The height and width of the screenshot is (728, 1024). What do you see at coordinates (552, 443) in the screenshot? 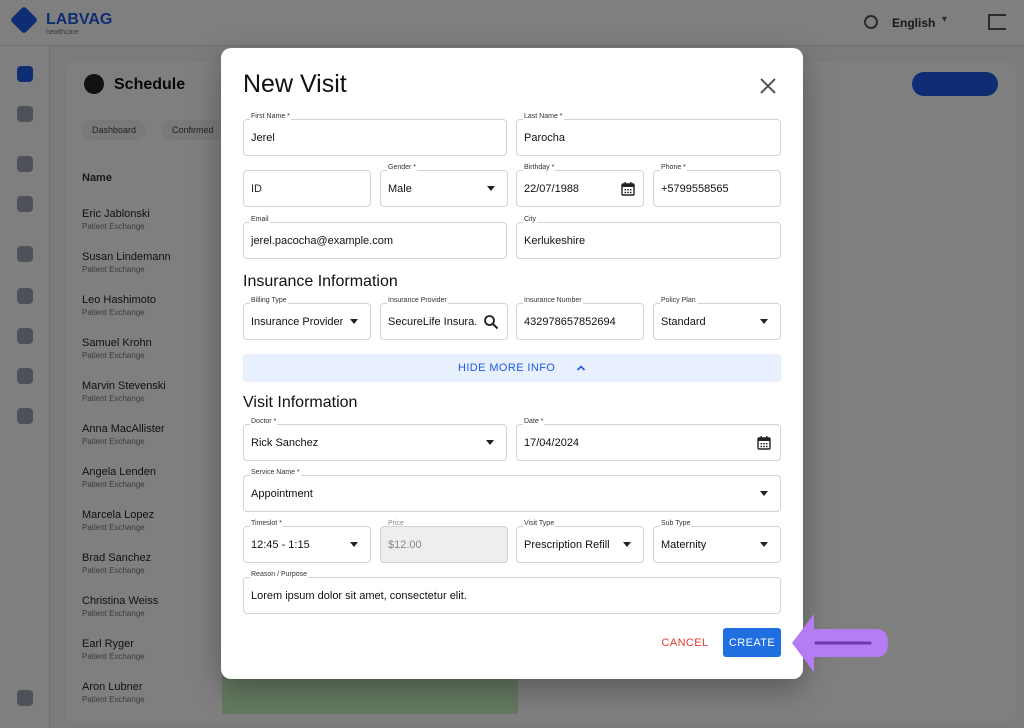
I see `date-value: 17/04/2024` at bounding box center [552, 443].